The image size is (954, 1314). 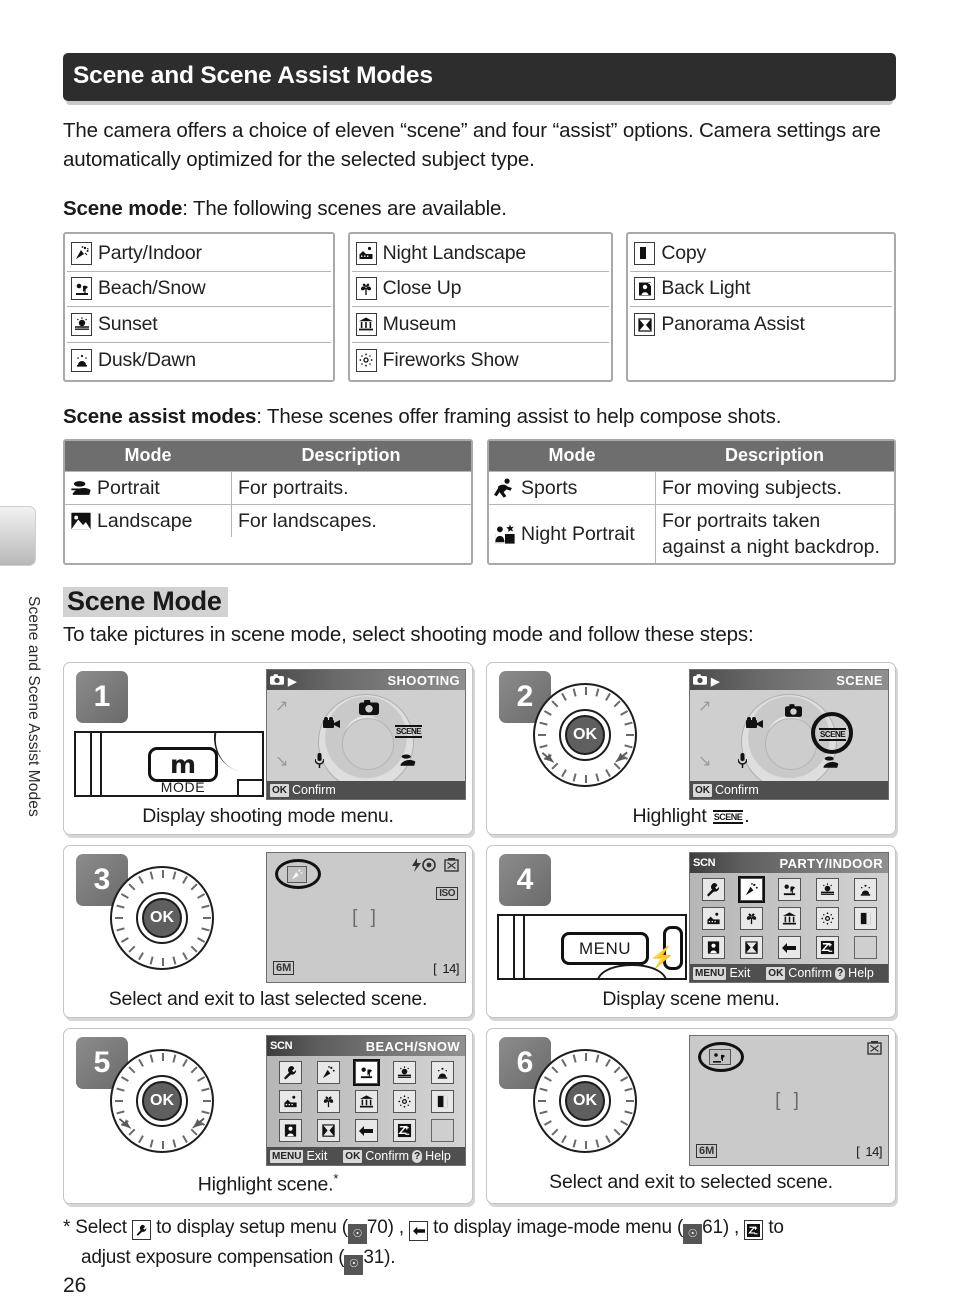 What do you see at coordinates (317, 1156) in the screenshot?
I see `footer-exit-label: Exit` at bounding box center [317, 1156].